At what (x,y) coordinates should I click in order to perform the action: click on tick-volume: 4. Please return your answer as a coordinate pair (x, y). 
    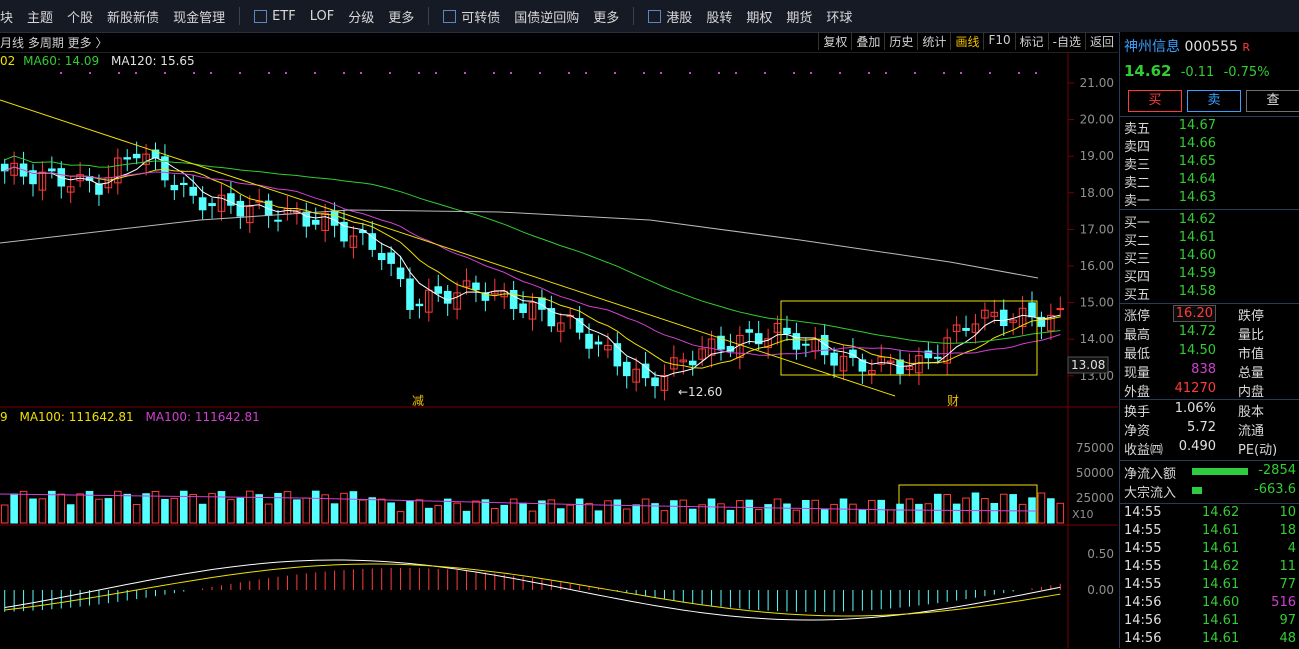
    Looking at the image, I should click on (1291, 548).